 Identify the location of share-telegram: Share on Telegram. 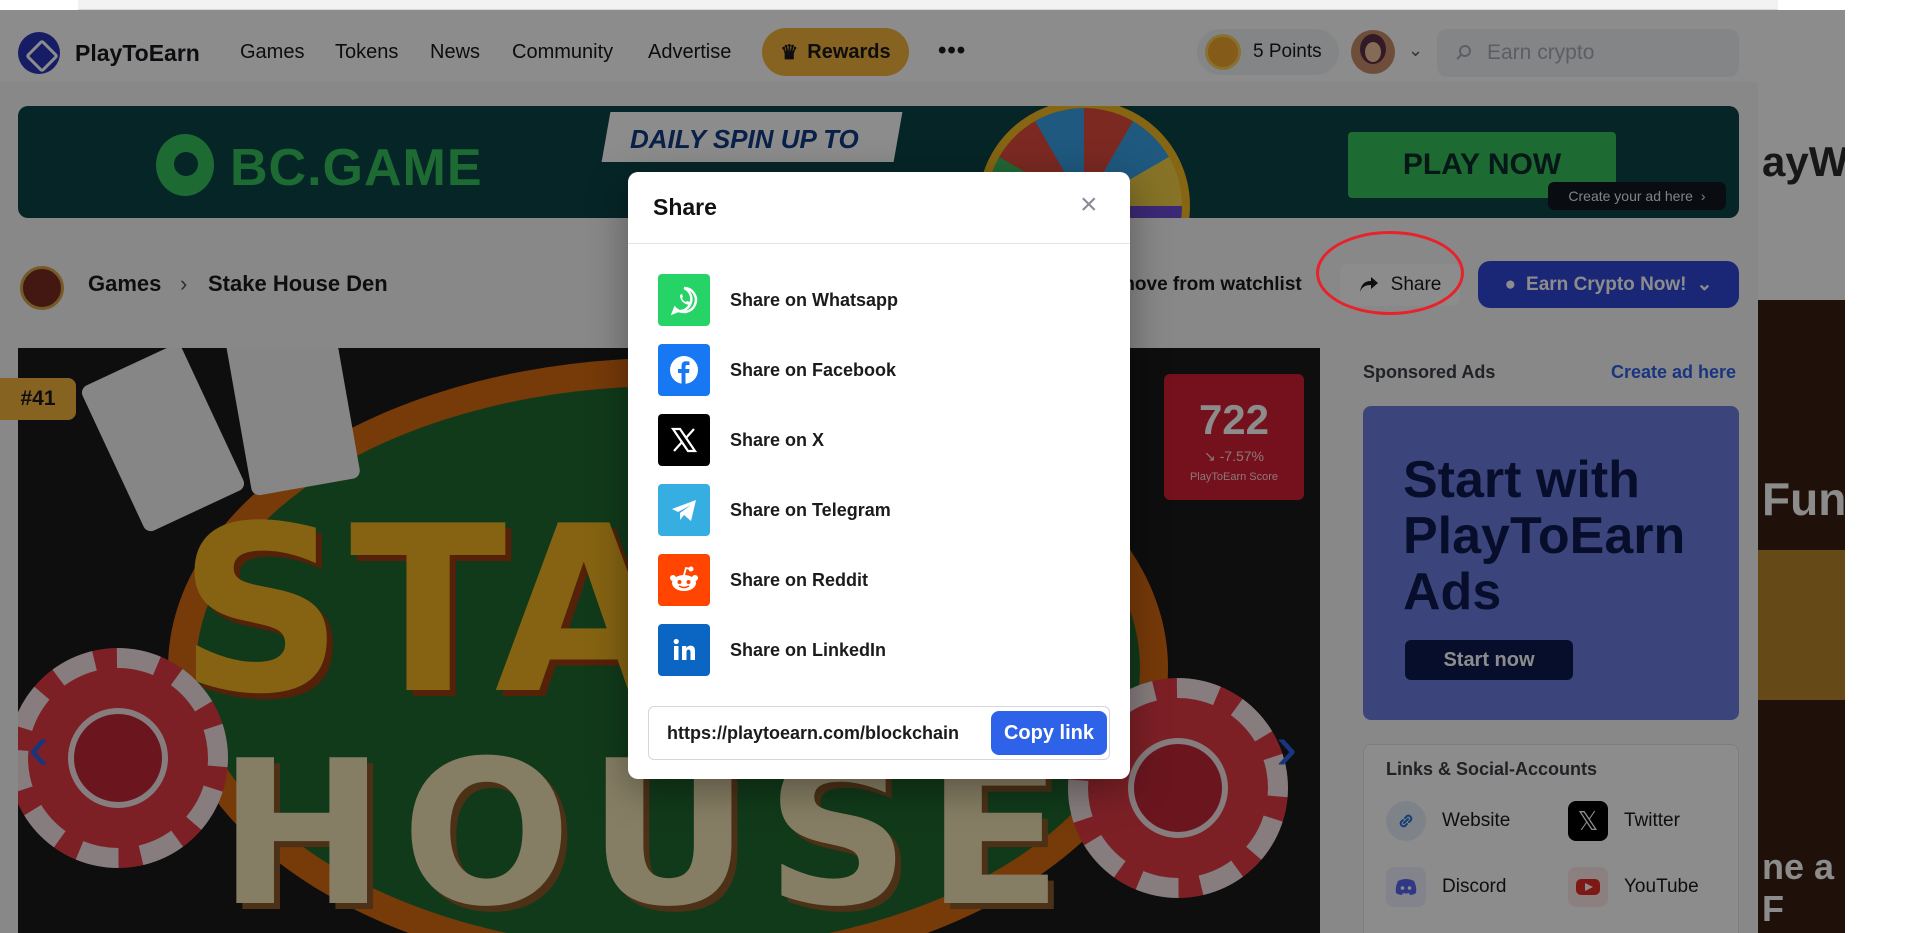
(774, 510).